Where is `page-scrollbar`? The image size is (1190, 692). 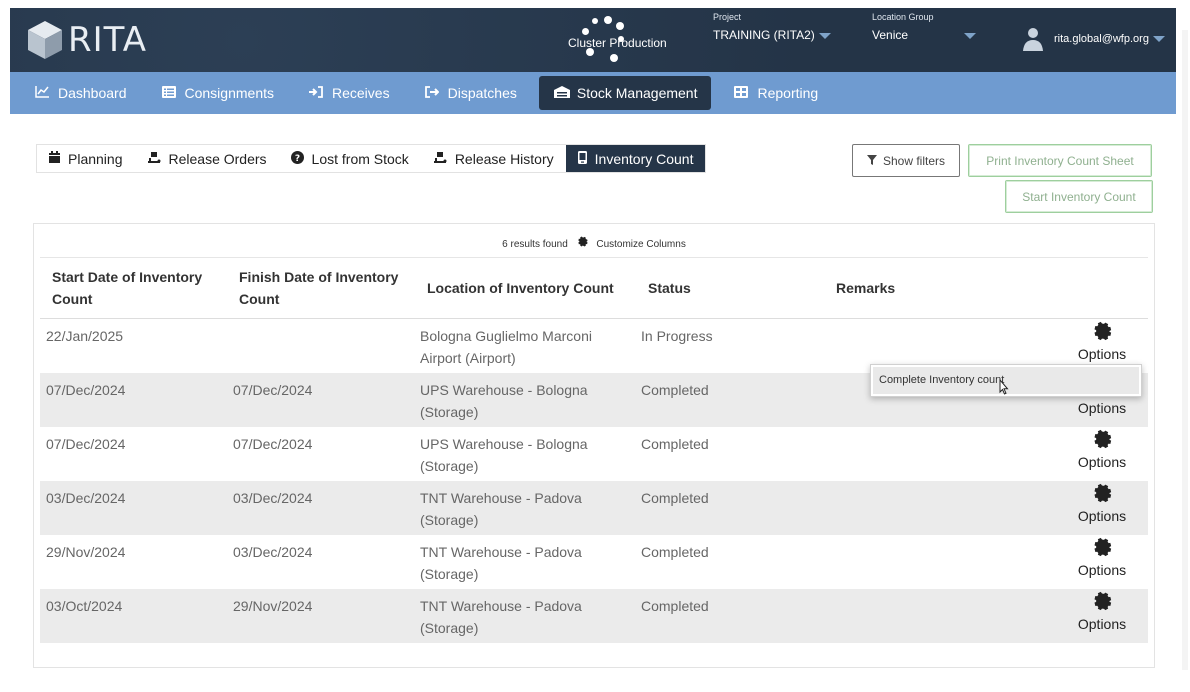
page-scrollbar is located at coordinates (1185, 350).